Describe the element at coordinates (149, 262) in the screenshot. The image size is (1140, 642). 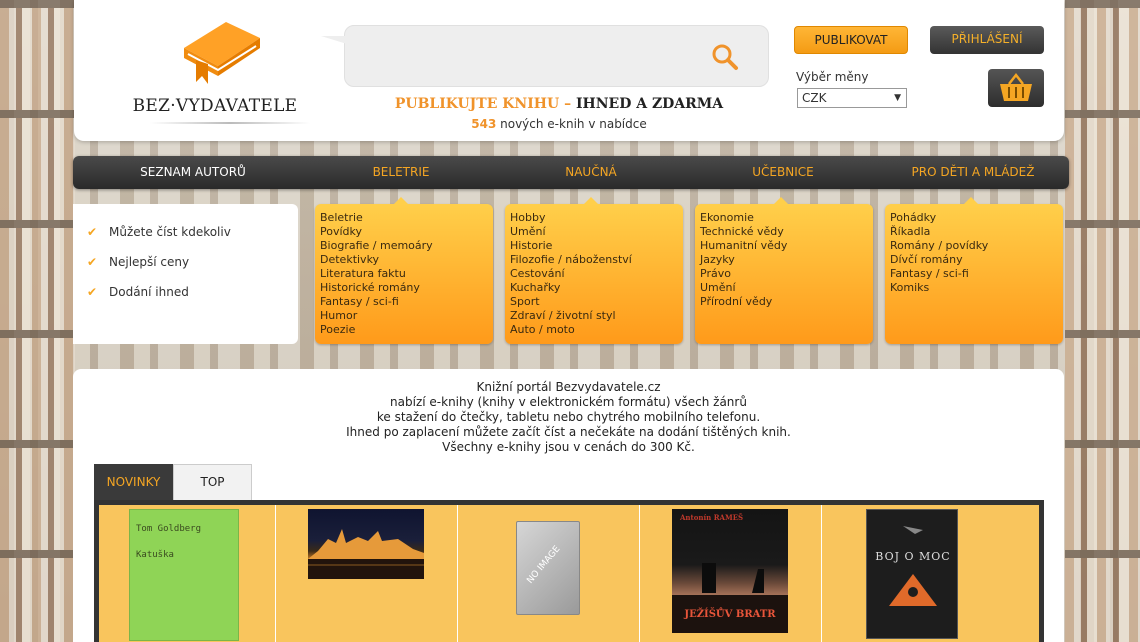
I see `feature-label: Nejlepší ceny` at that location.